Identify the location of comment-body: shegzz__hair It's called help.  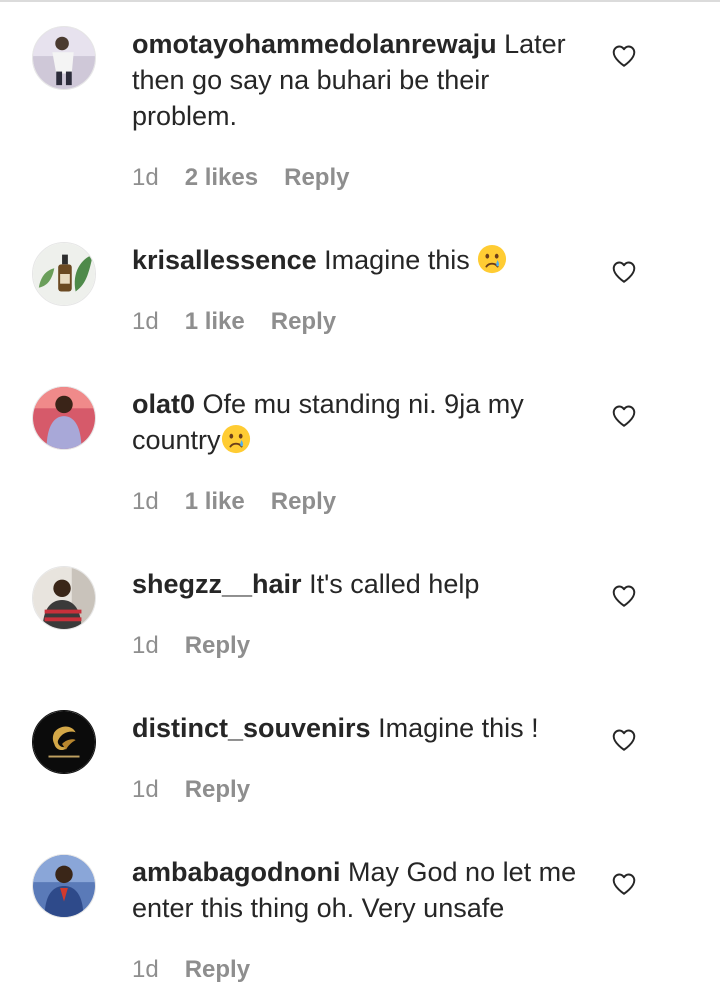
(357, 584).